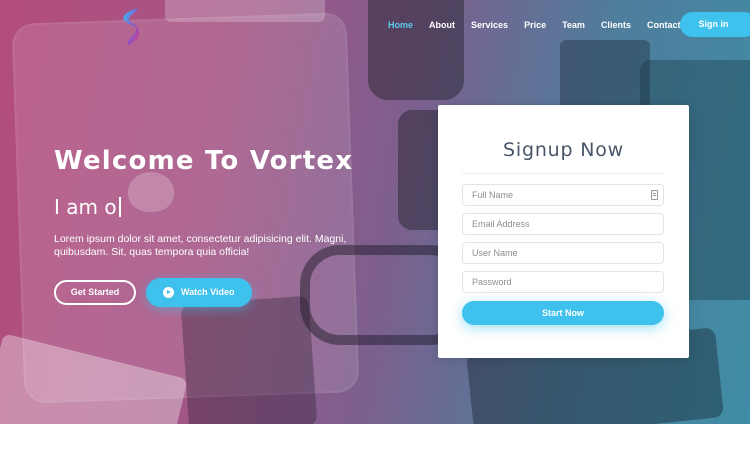 The image size is (750, 460). What do you see at coordinates (168, 292) in the screenshot?
I see `play-icon` at bounding box center [168, 292].